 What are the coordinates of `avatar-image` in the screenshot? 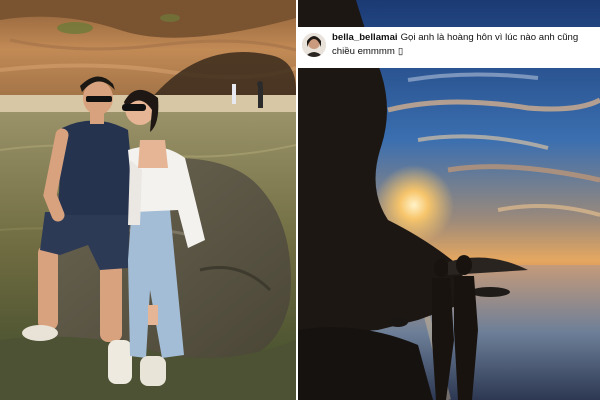 It's located at (314, 45).